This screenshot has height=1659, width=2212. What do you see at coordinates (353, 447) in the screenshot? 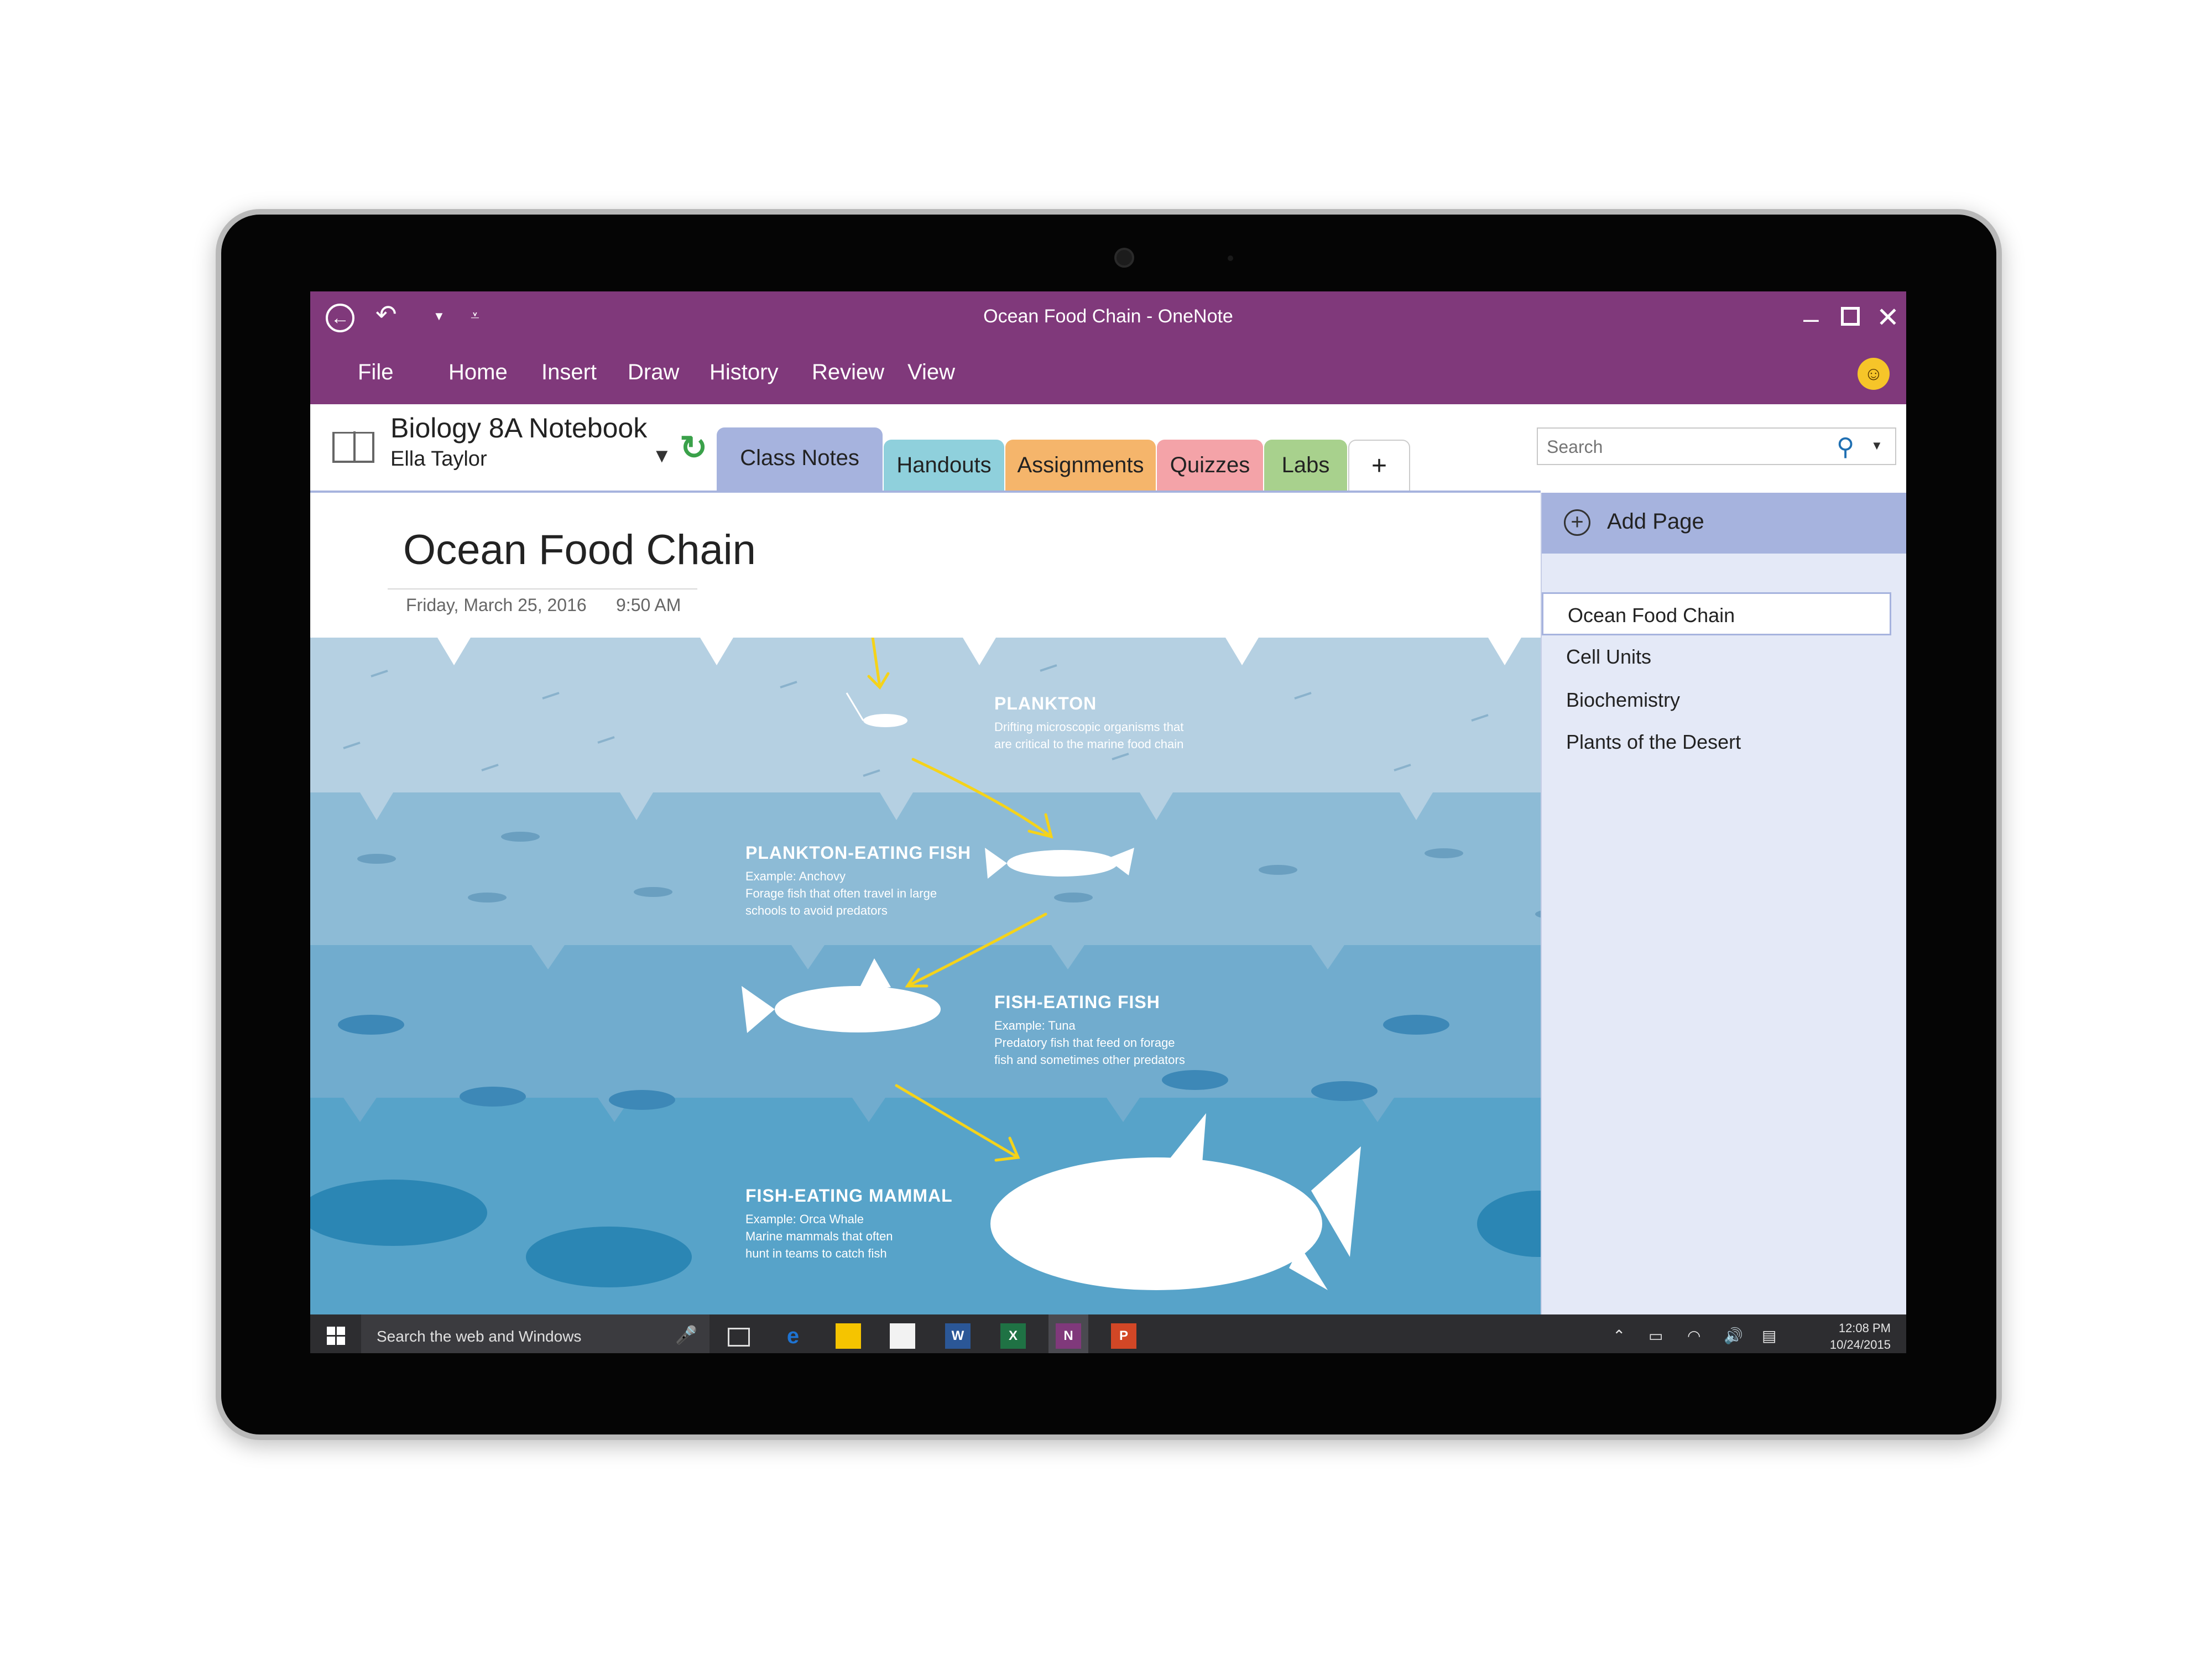
I see `notebook-icon` at bounding box center [353, 447].